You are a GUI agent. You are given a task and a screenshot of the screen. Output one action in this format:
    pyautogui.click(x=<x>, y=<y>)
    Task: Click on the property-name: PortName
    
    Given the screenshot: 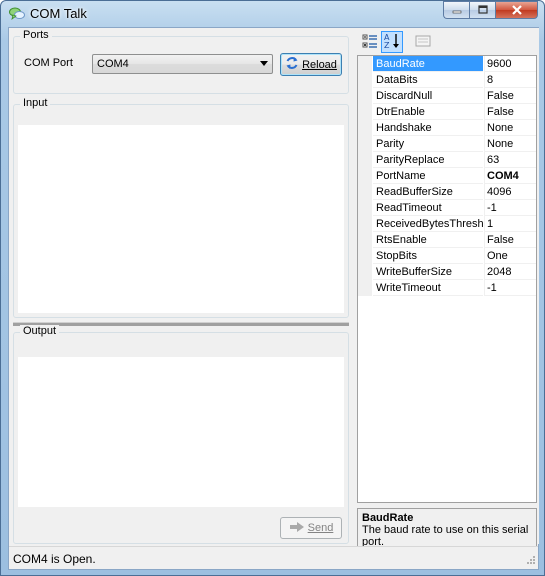 What is the action you would take?
    pyautogui.click(x=428, y=176)
    